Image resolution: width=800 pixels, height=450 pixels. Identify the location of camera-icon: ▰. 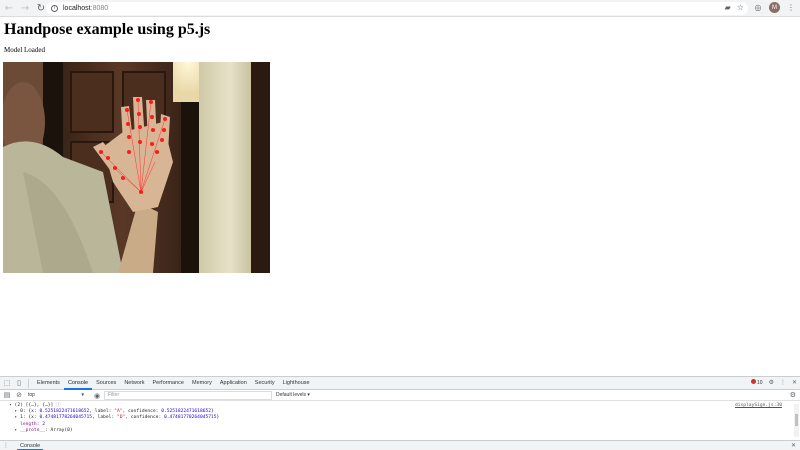
(728, 7).